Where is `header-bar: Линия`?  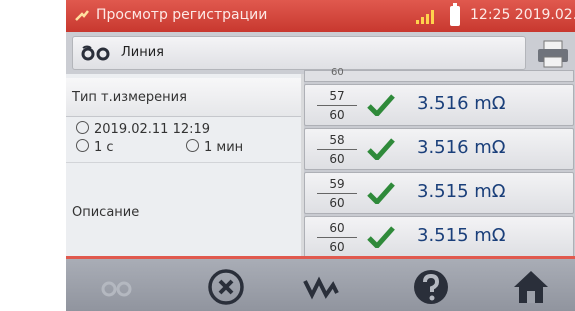
header-bar: Линия is located at coordinates (320, 53).